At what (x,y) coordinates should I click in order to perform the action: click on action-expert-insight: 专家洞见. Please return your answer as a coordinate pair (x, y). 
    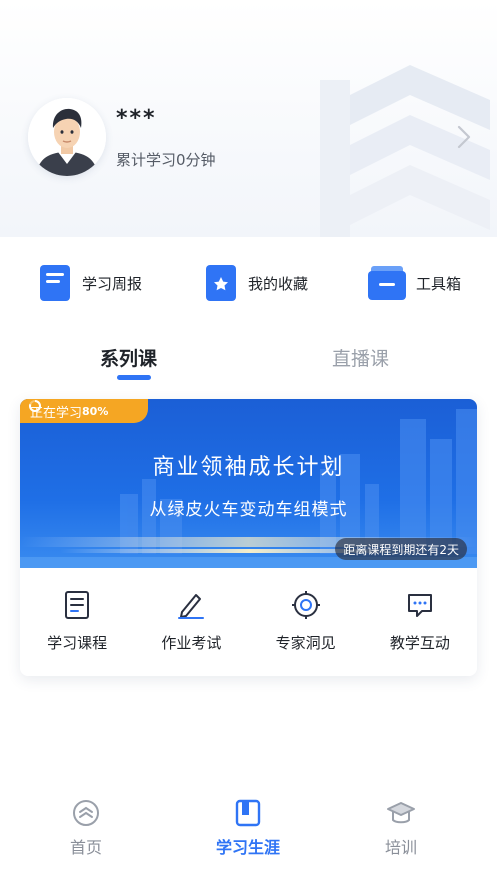
    Looking at the image, I should click on (306, 622).